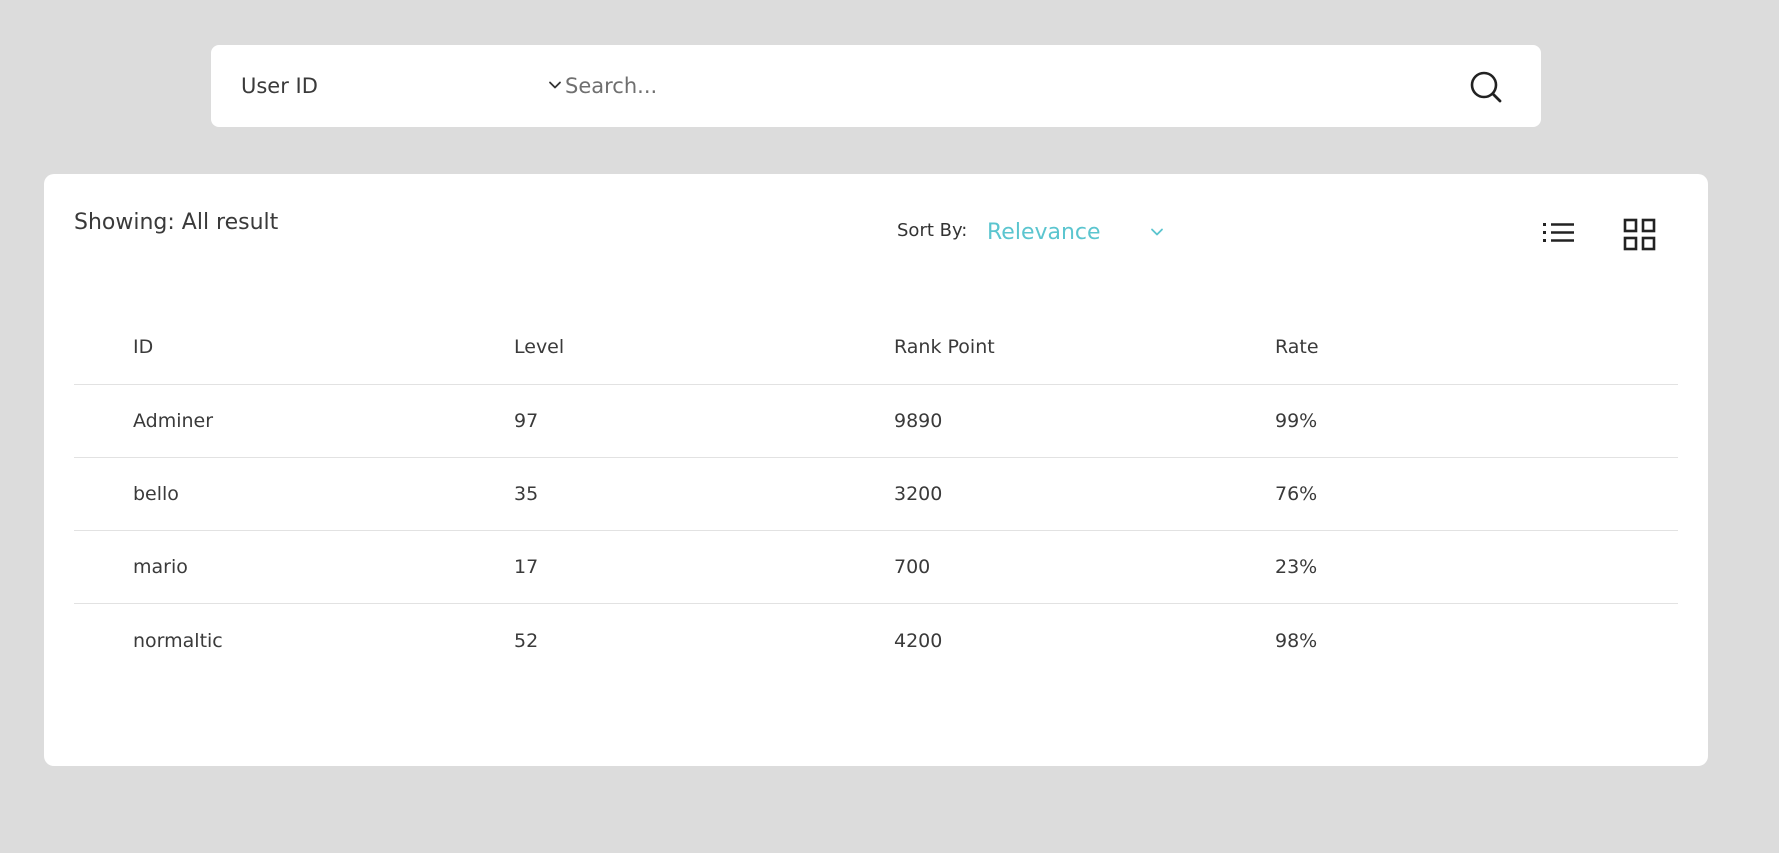 The image size is (1779, 853). I want to click on table-row: bello 35 3200 76%, so click(876, 494).